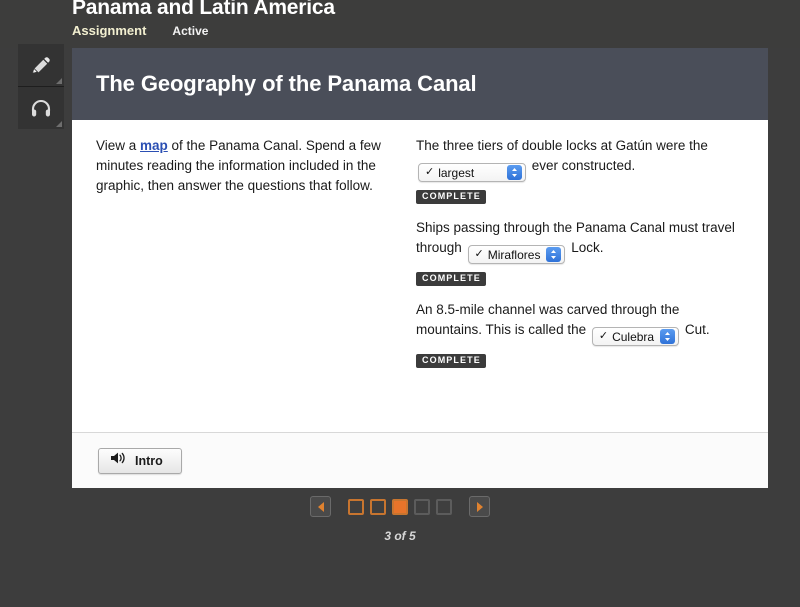 The height and width of the screenshot is (607, 800). I want to click on tool-rail, so click(41, 86).